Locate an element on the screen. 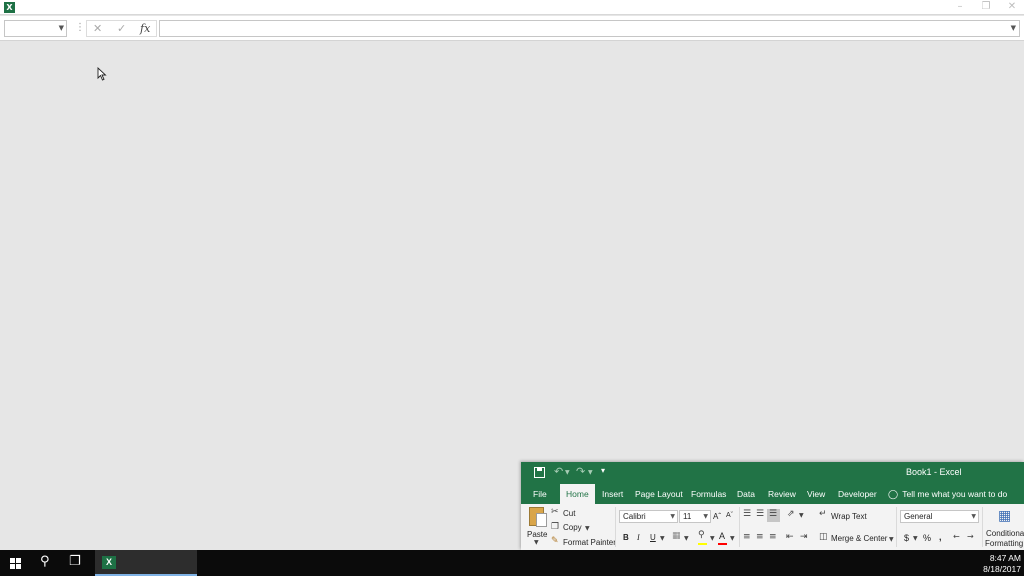 The width and height of the screenshot is (1024, 576). minimize-icon: – is located at coordinates (960, 7).